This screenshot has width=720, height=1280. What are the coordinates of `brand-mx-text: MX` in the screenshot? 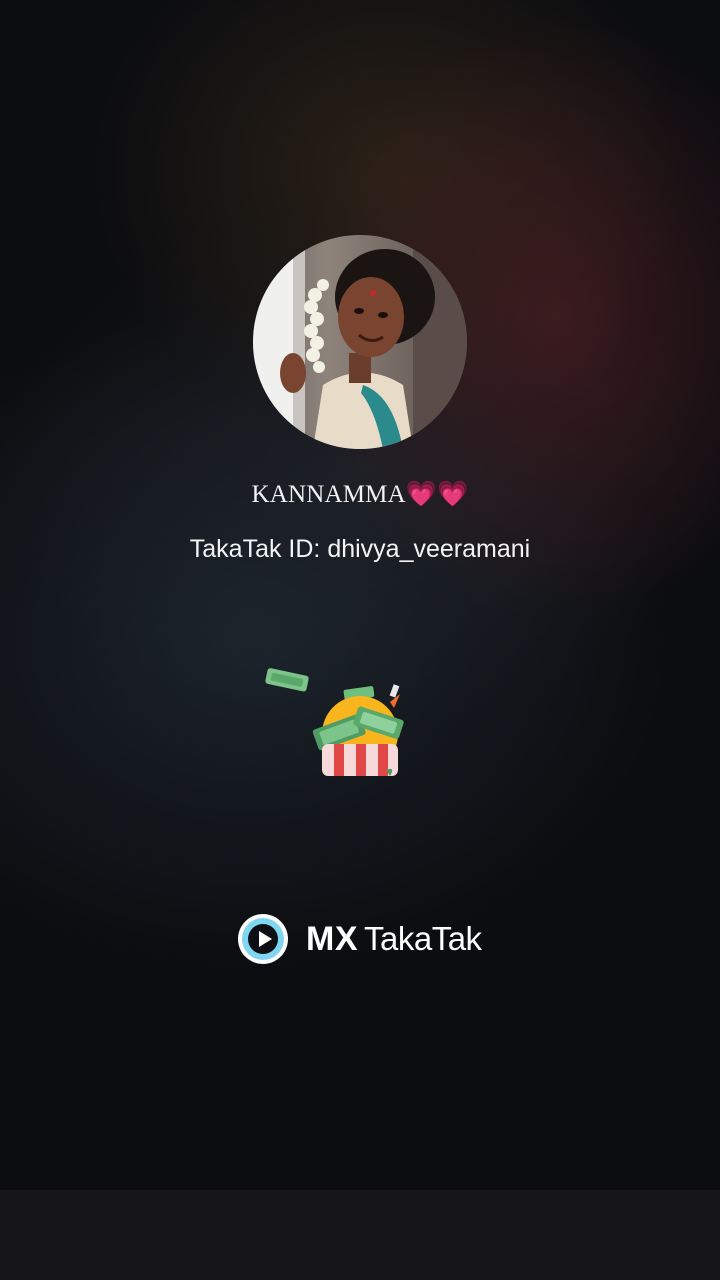 It's located at (332, 938).